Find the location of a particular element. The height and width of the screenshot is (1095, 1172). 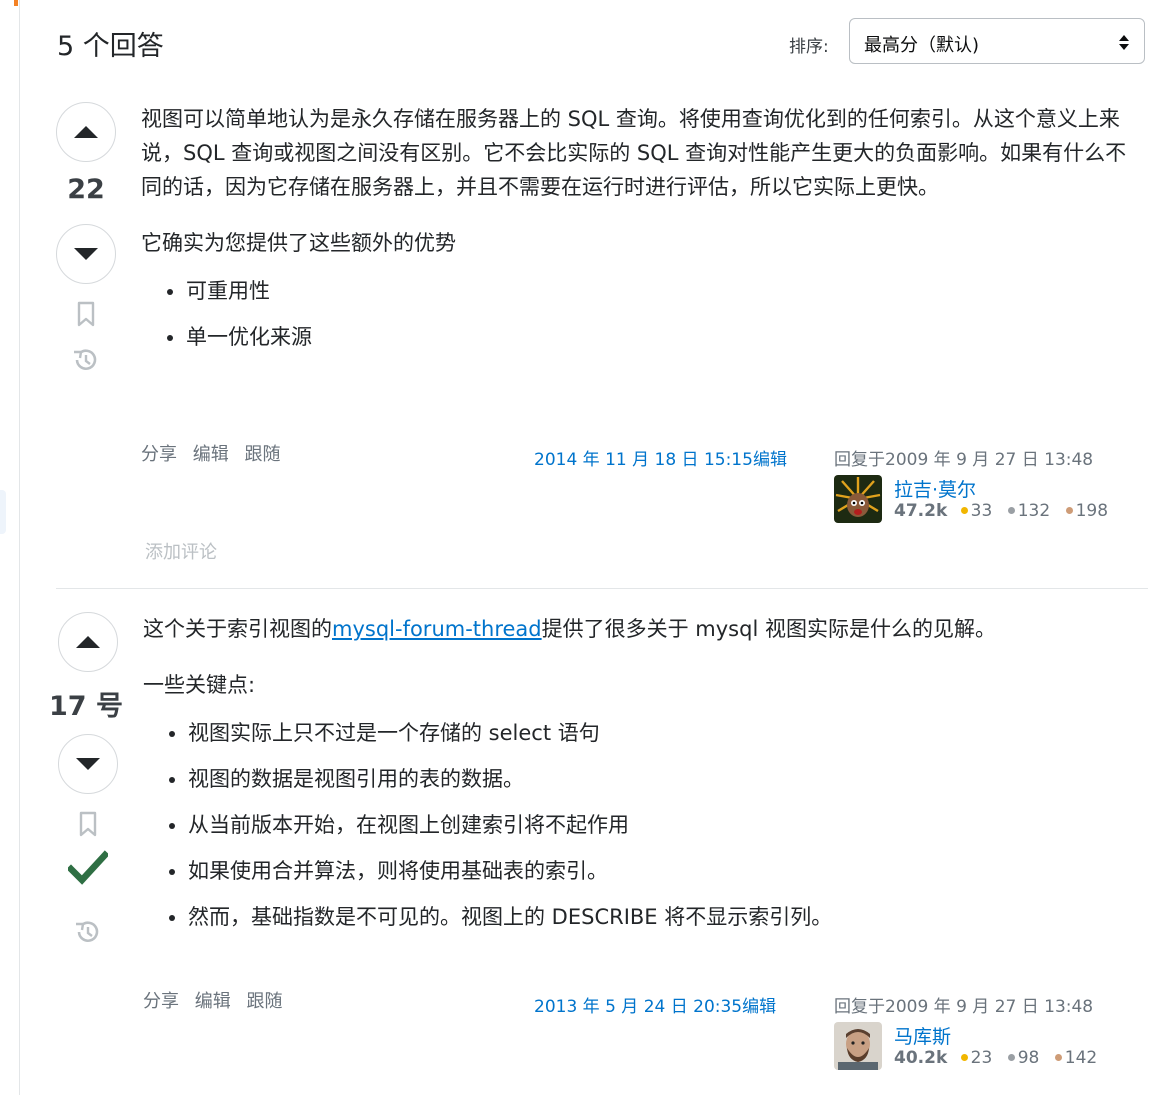

list-item: 单一优化来源 is located at coordinates (658, 337).